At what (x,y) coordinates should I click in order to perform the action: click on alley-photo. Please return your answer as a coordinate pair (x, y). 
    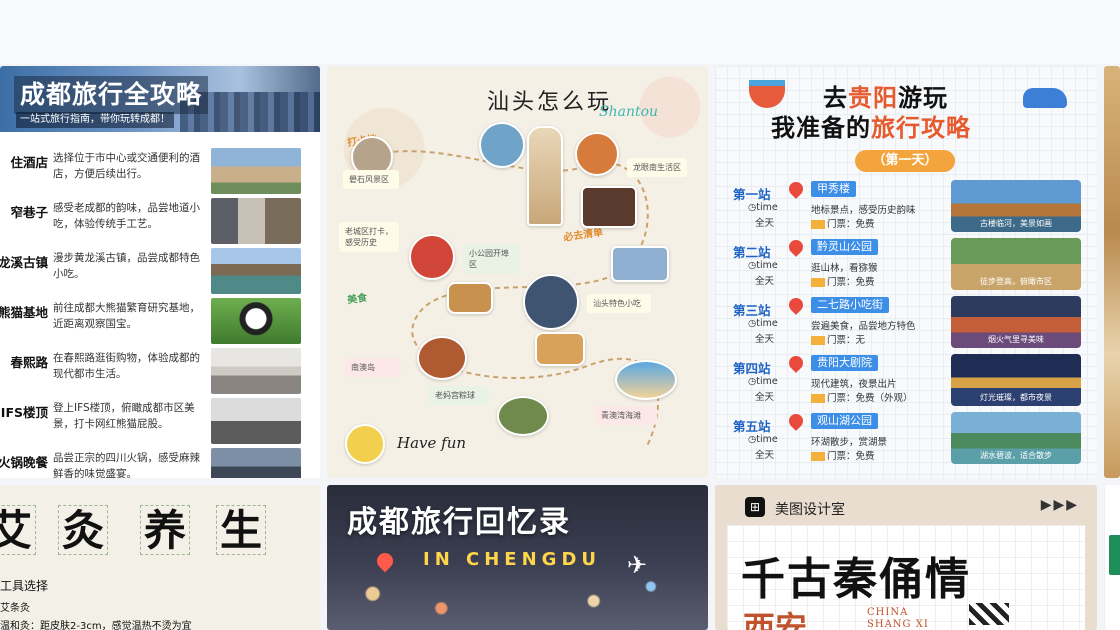
    Looking at the image, I should click on (256, 221).